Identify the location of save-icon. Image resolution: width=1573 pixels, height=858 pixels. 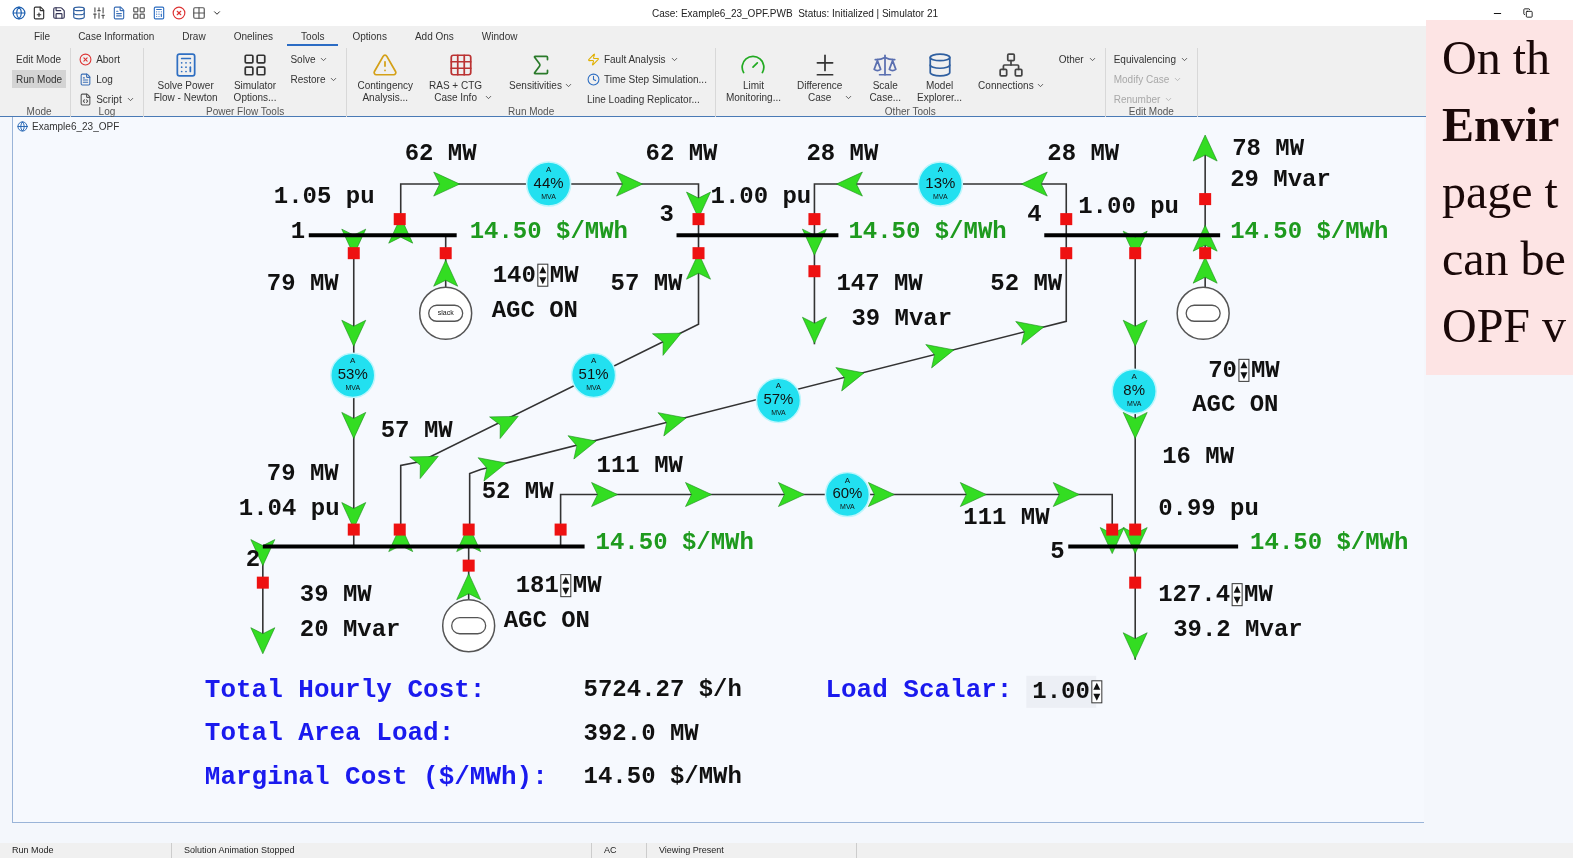
(59, 13).